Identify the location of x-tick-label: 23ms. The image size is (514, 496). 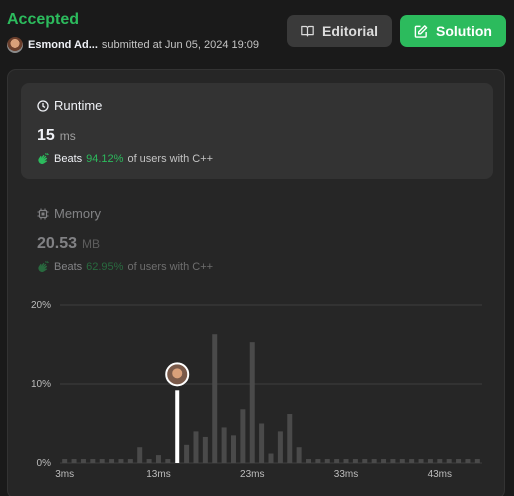
(252, 474).